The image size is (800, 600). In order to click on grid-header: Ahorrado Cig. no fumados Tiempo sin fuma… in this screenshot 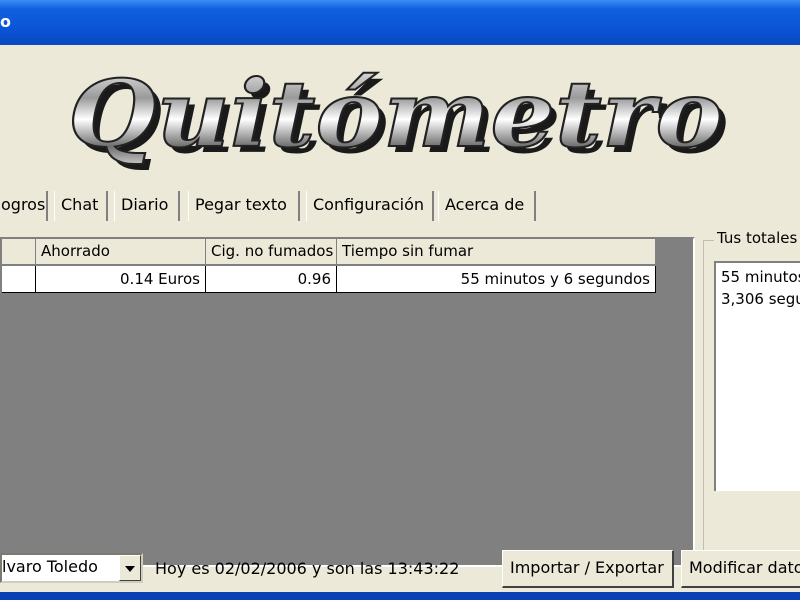, I will do `click(329, 252)`.